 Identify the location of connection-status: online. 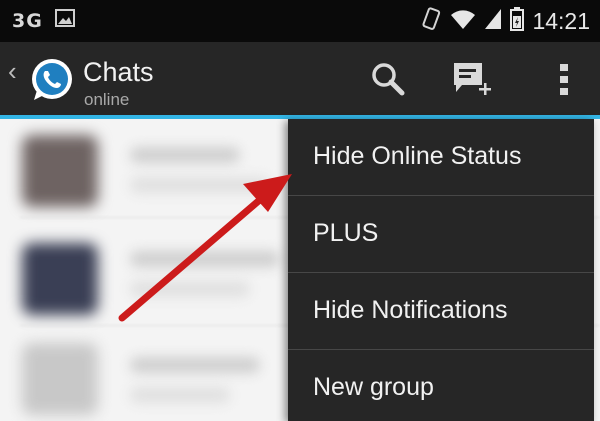
(107, 99).